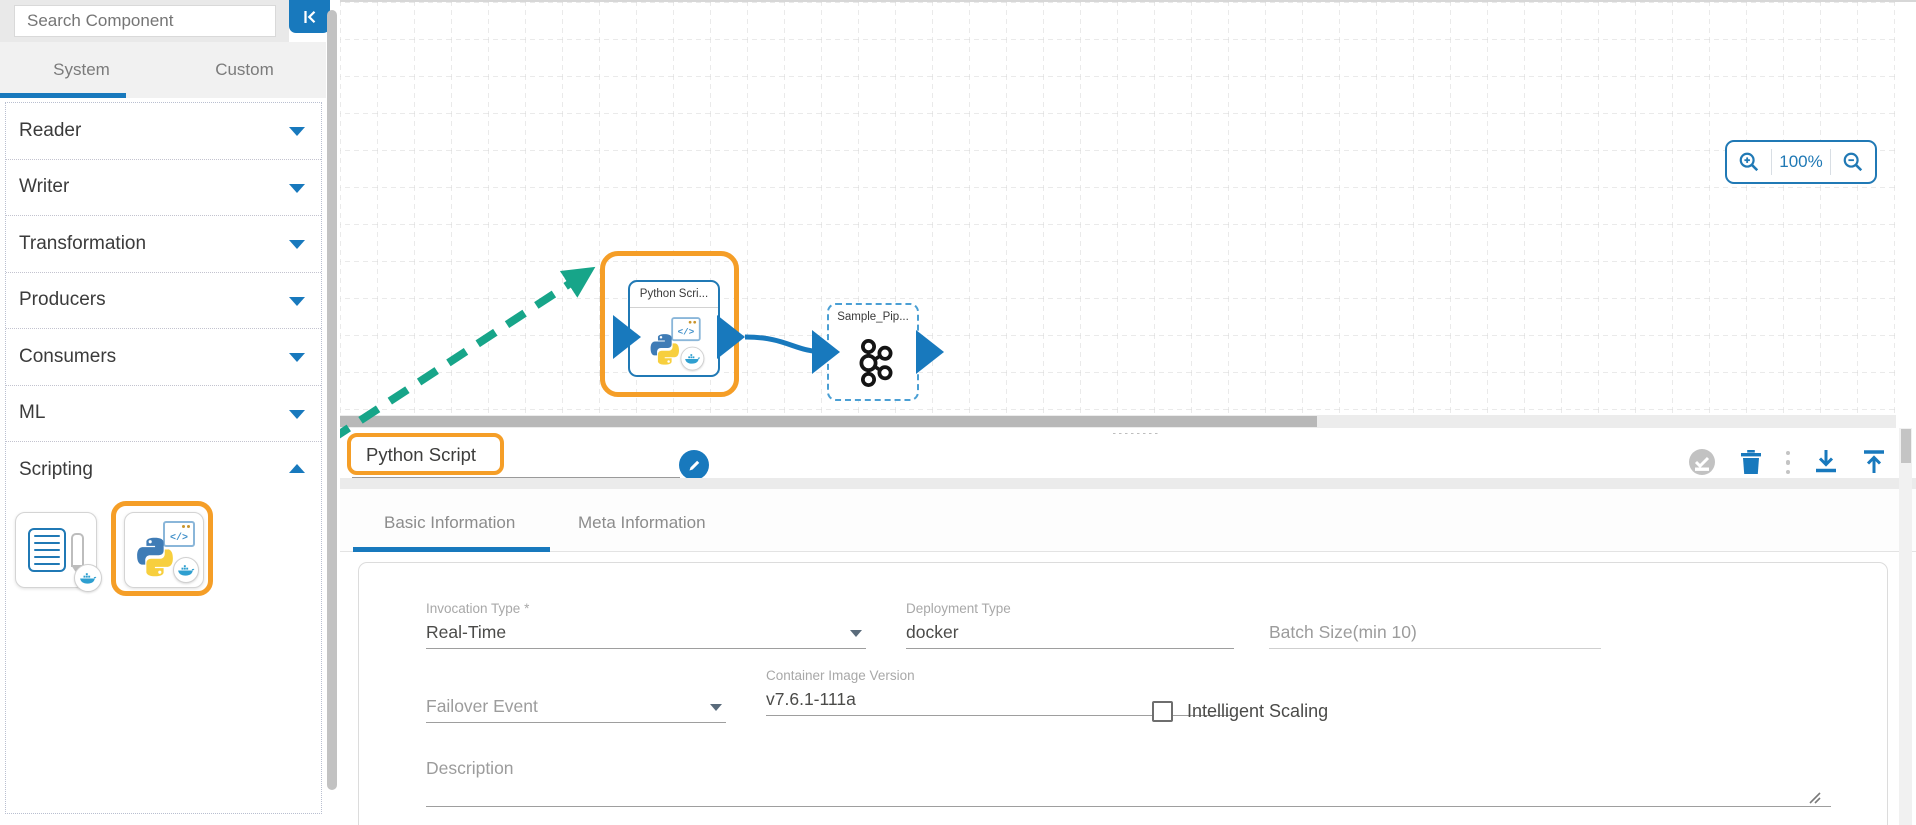 The height and width of the screenshot is (825, 1916). I want to click on sidebar-scrollbar-thumb, so click(332, 400).